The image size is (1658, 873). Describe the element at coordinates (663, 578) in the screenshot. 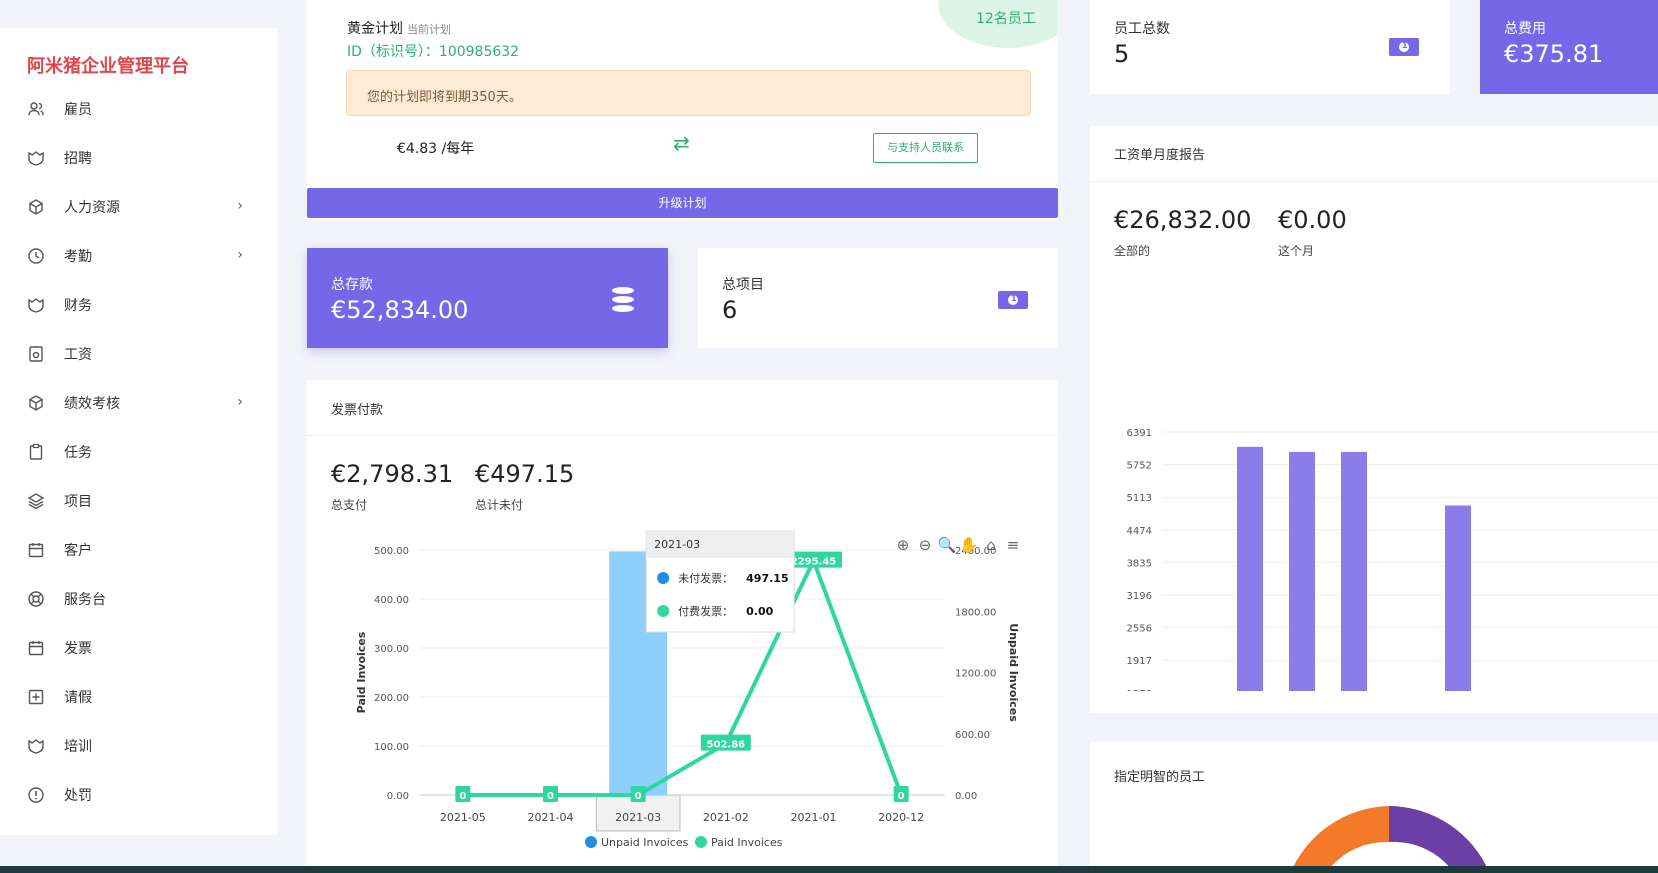

I see `tooltip-marker-unpaid` at that location.